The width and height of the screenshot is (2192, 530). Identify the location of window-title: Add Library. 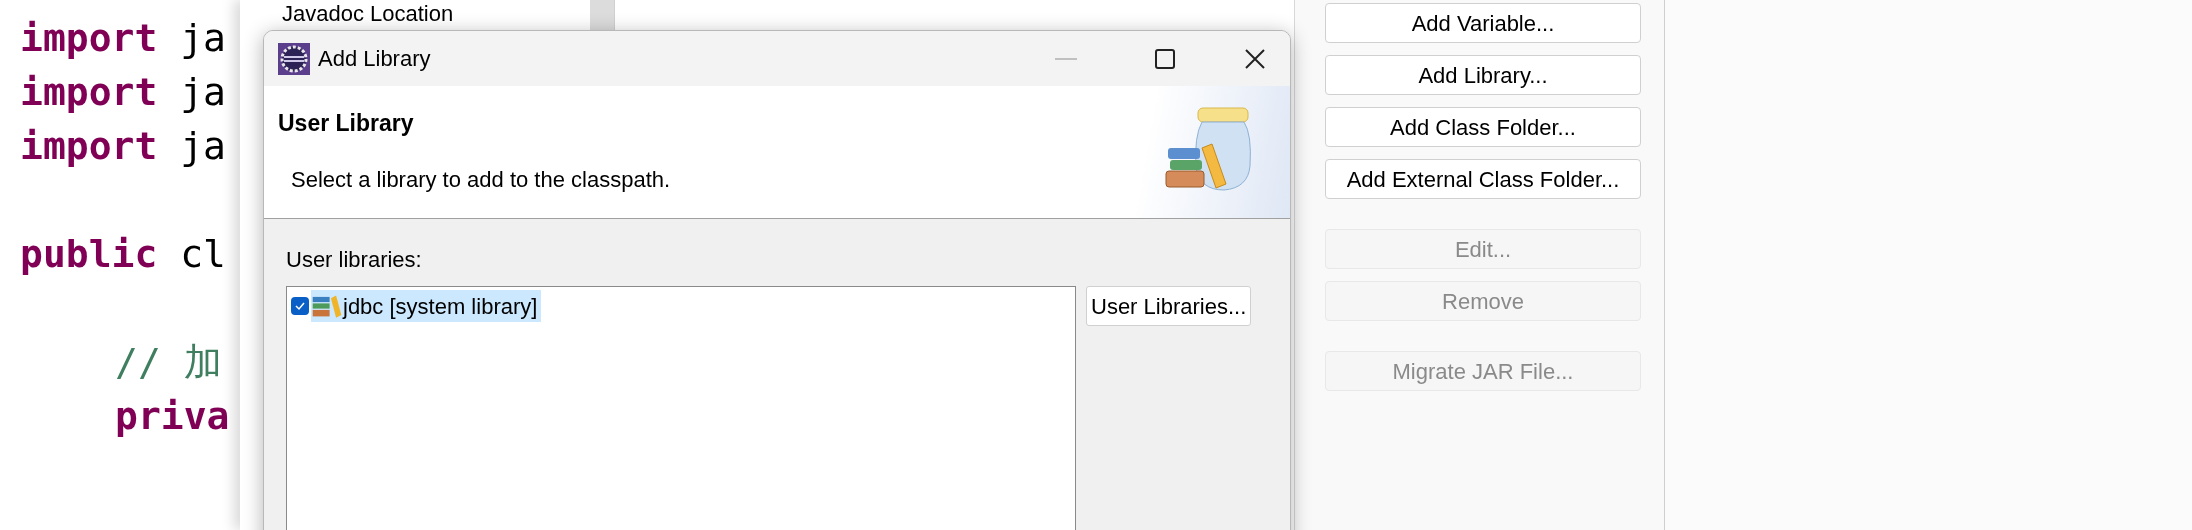
(374, 59).